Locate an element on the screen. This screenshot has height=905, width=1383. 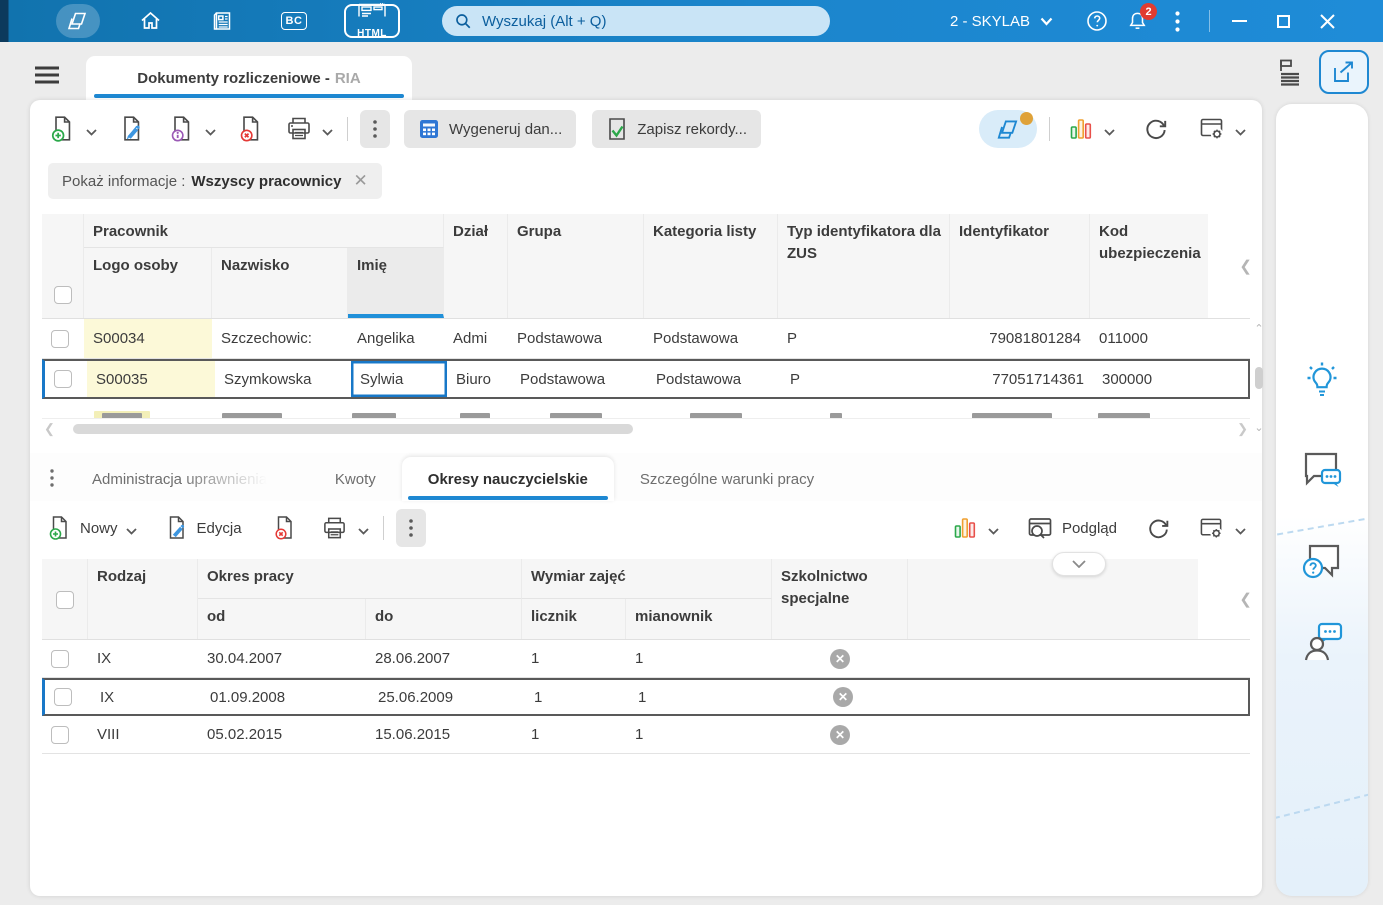
preview-button: Podgląd is located at coordinates (1072, 528).